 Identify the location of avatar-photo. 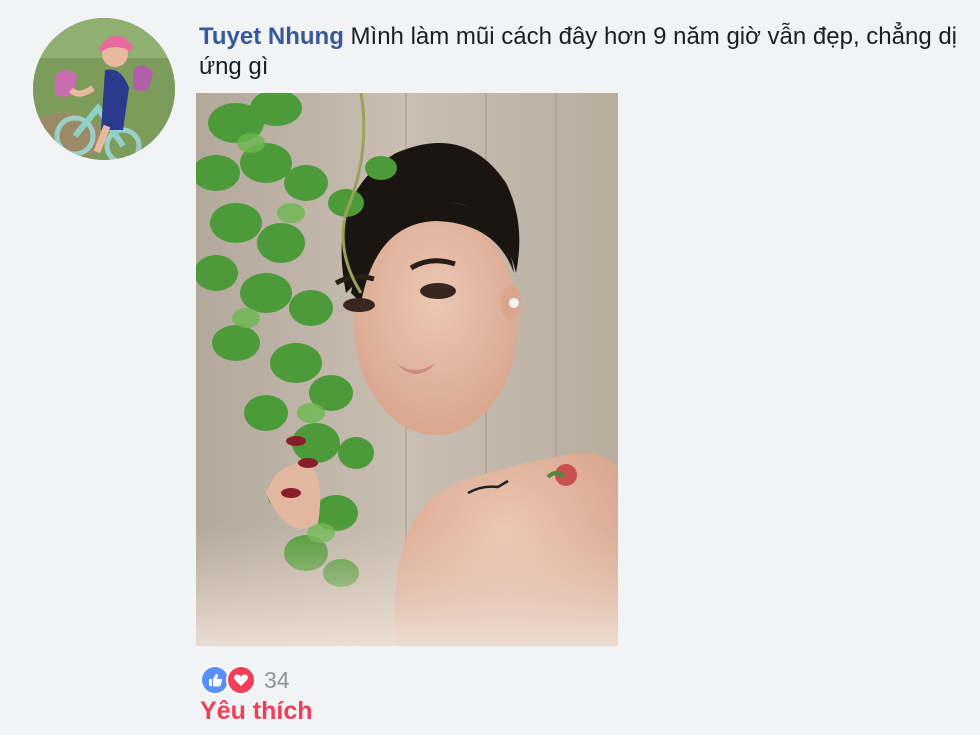
(104, 89).